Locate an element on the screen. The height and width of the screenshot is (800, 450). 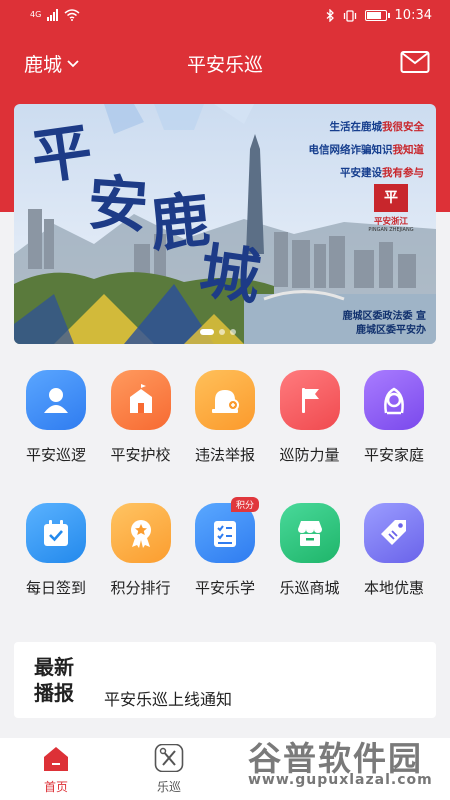
signal-icon is located at coordinates (53, 15).